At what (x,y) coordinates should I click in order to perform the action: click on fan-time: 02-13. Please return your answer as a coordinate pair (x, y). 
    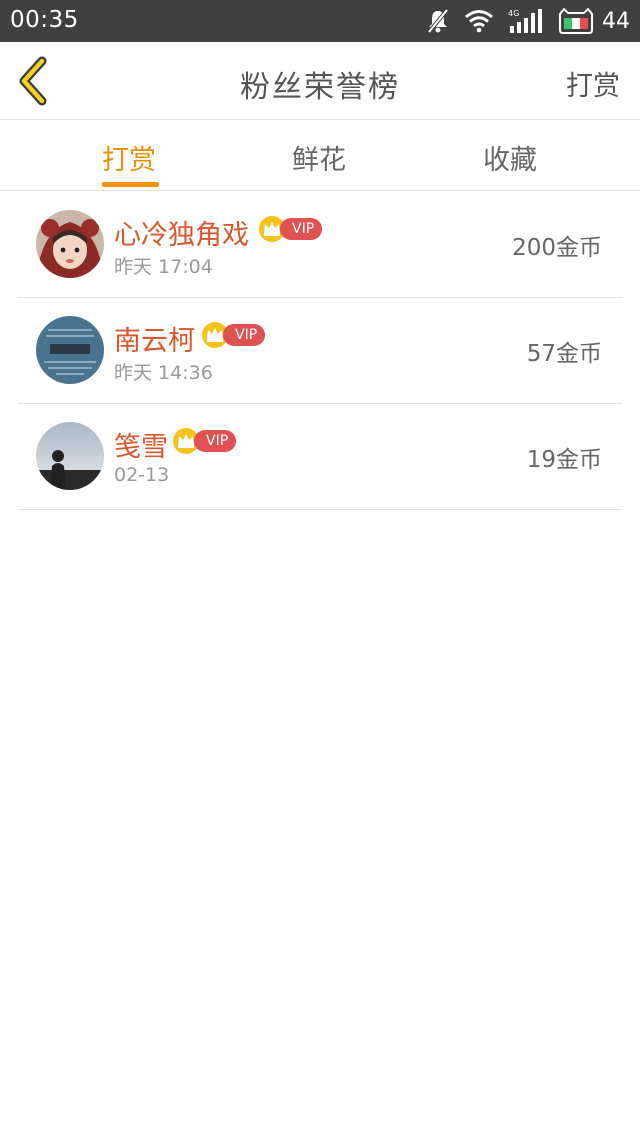
    Looking at the image, I should click on (142, 475).